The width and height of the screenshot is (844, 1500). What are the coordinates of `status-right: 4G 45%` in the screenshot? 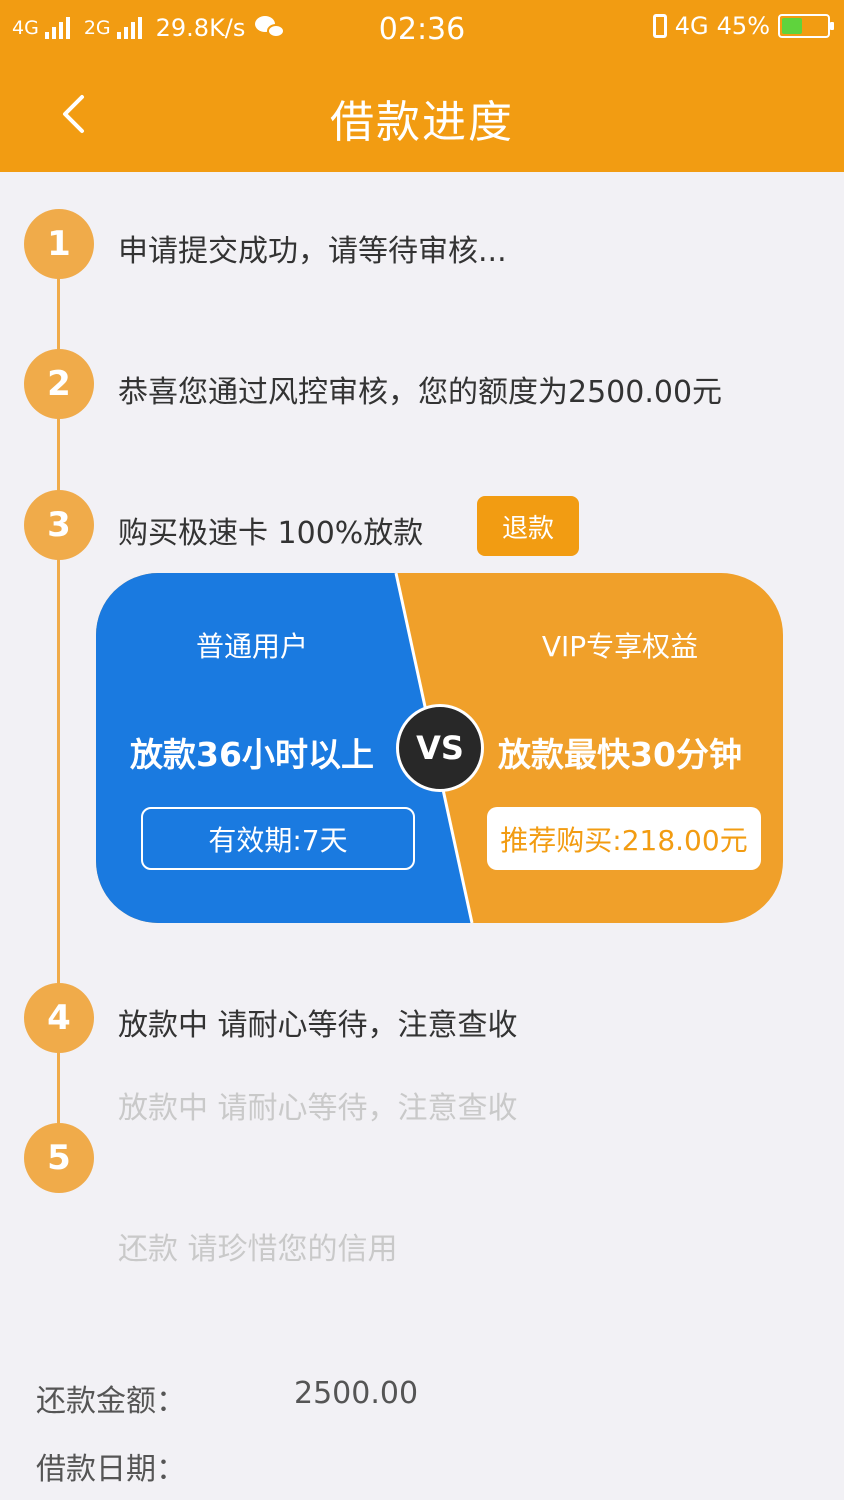 It's located at (743, 26).